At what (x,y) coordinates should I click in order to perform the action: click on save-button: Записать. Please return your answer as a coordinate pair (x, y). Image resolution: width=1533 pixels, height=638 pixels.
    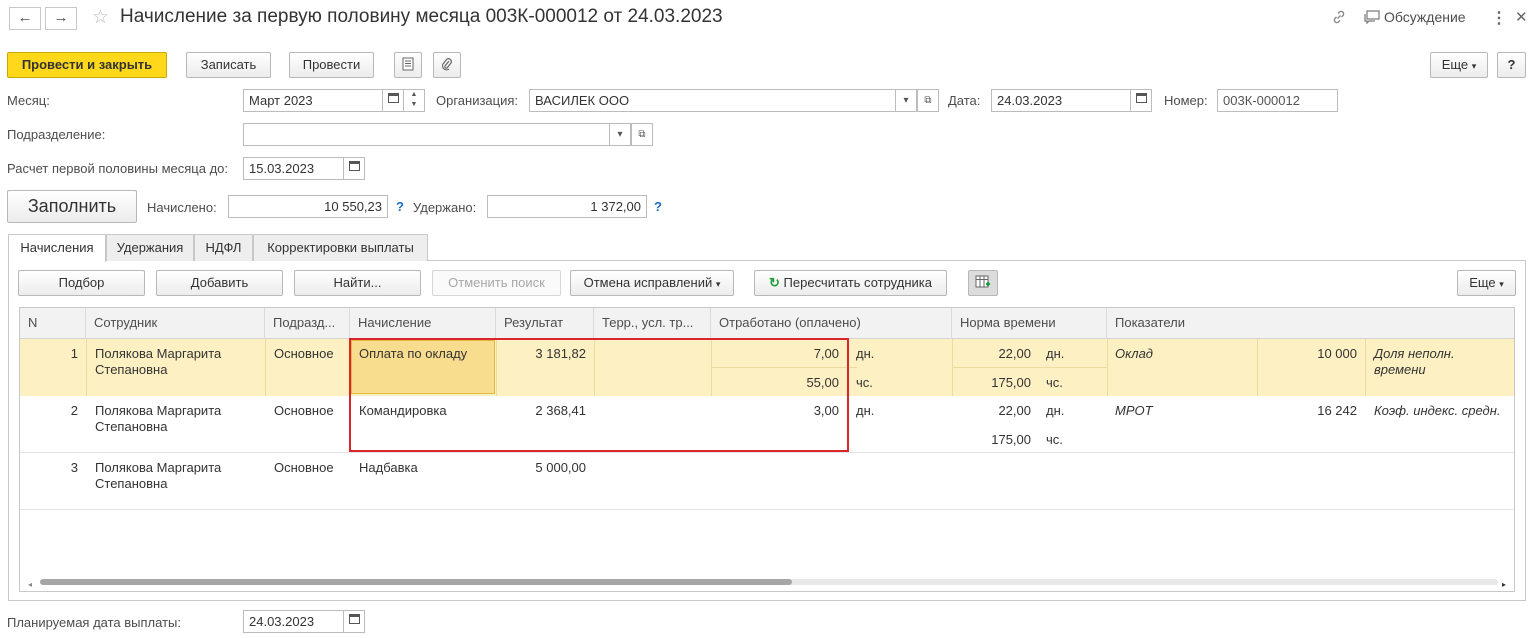
    Looking at the image, I should click on (228, 65).